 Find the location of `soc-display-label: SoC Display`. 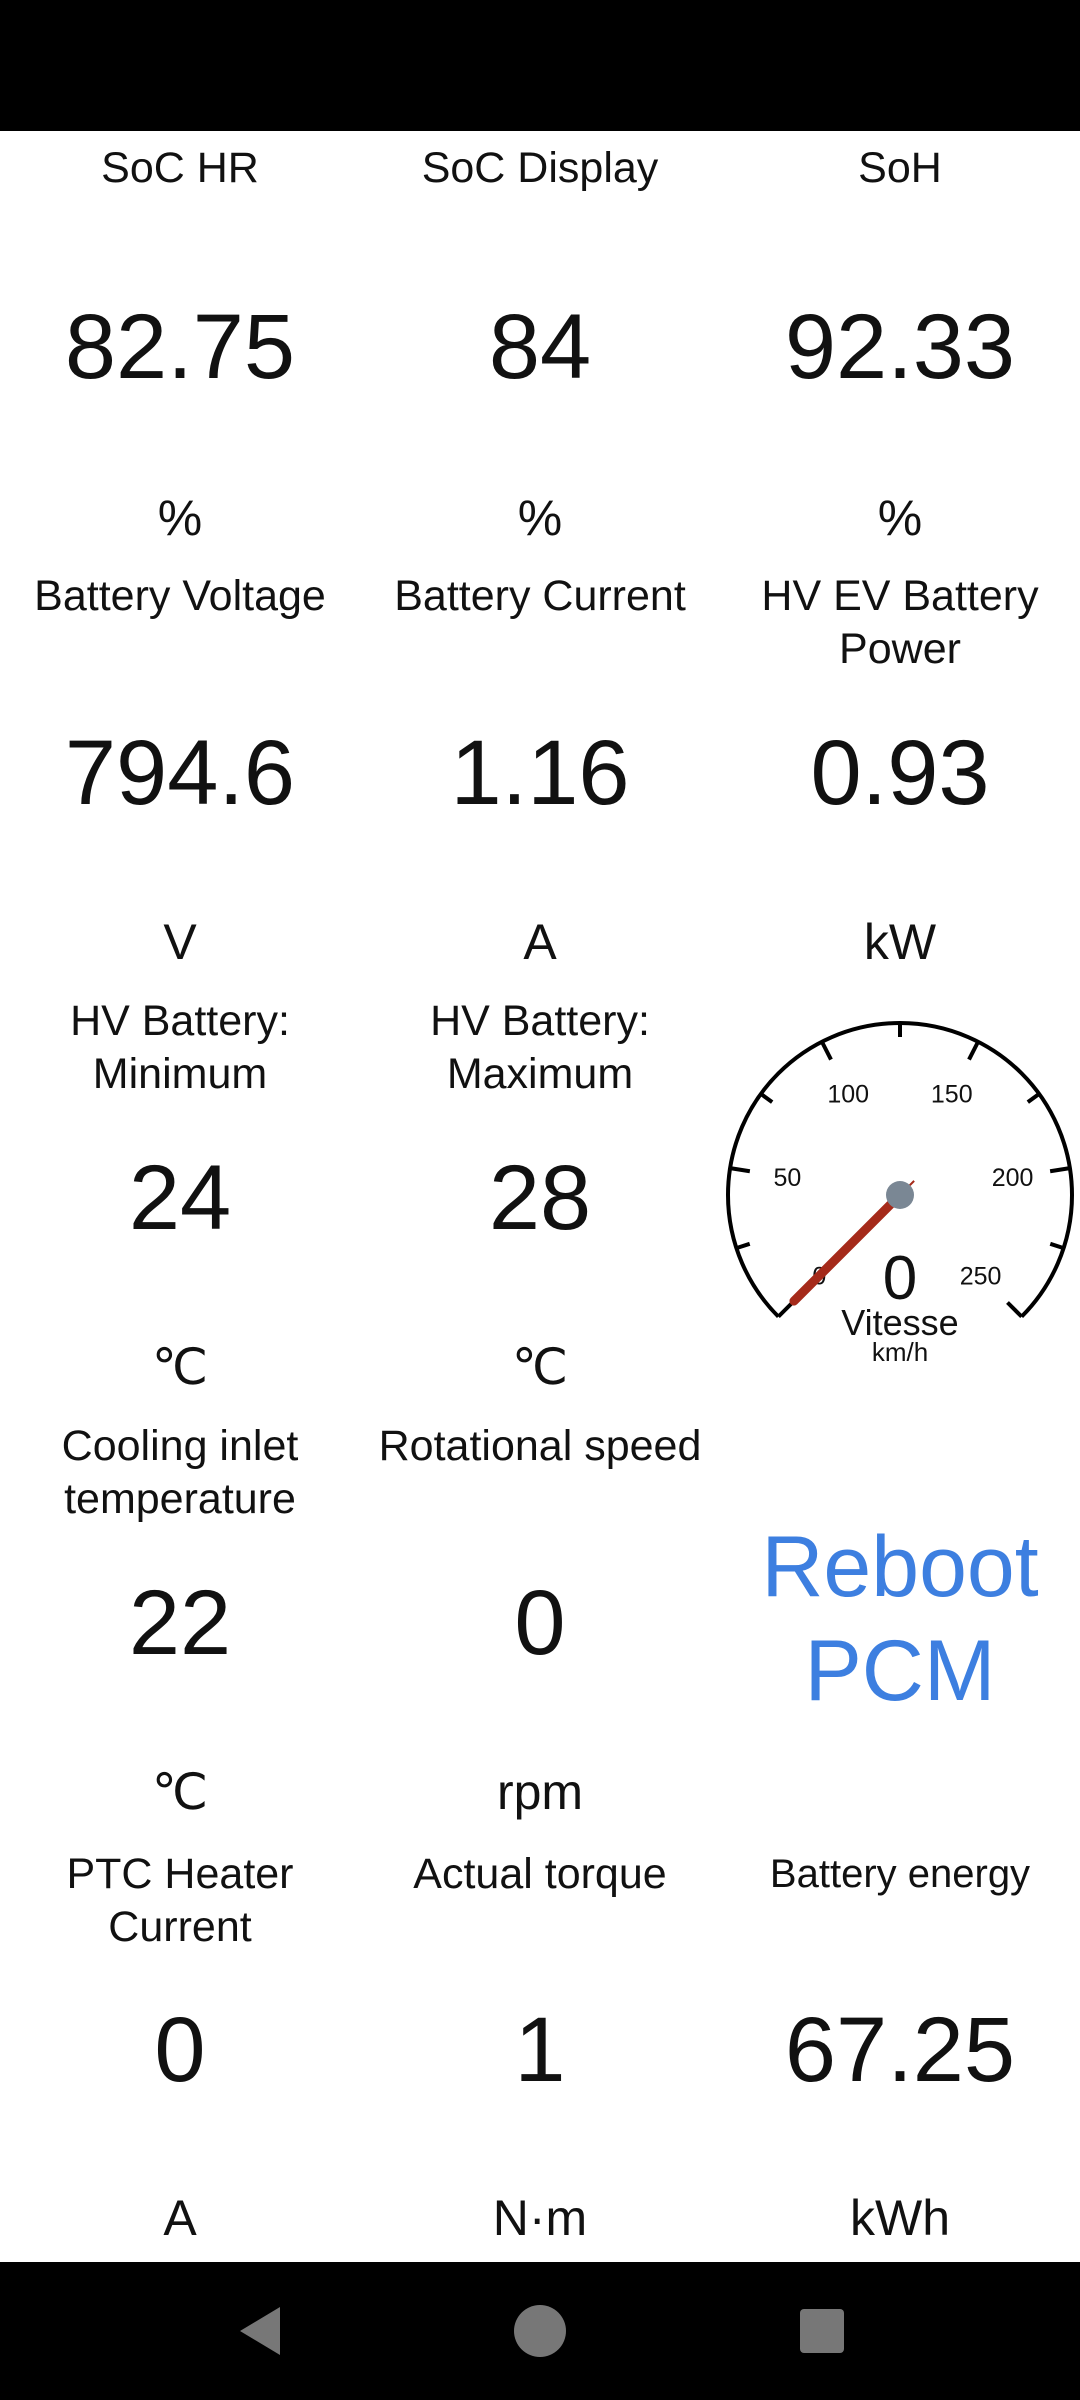

soc-display-label: SoC Display is located at coordinates (540, 168).